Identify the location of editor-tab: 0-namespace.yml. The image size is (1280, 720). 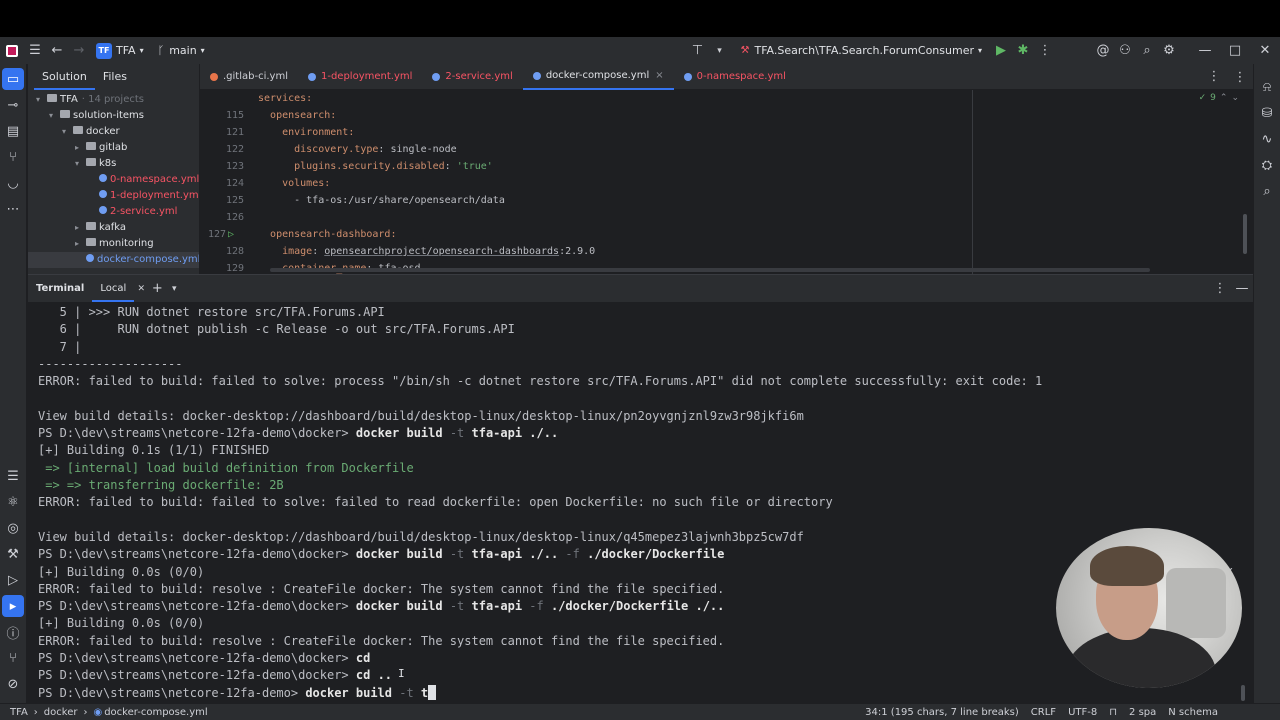
(735, 77).